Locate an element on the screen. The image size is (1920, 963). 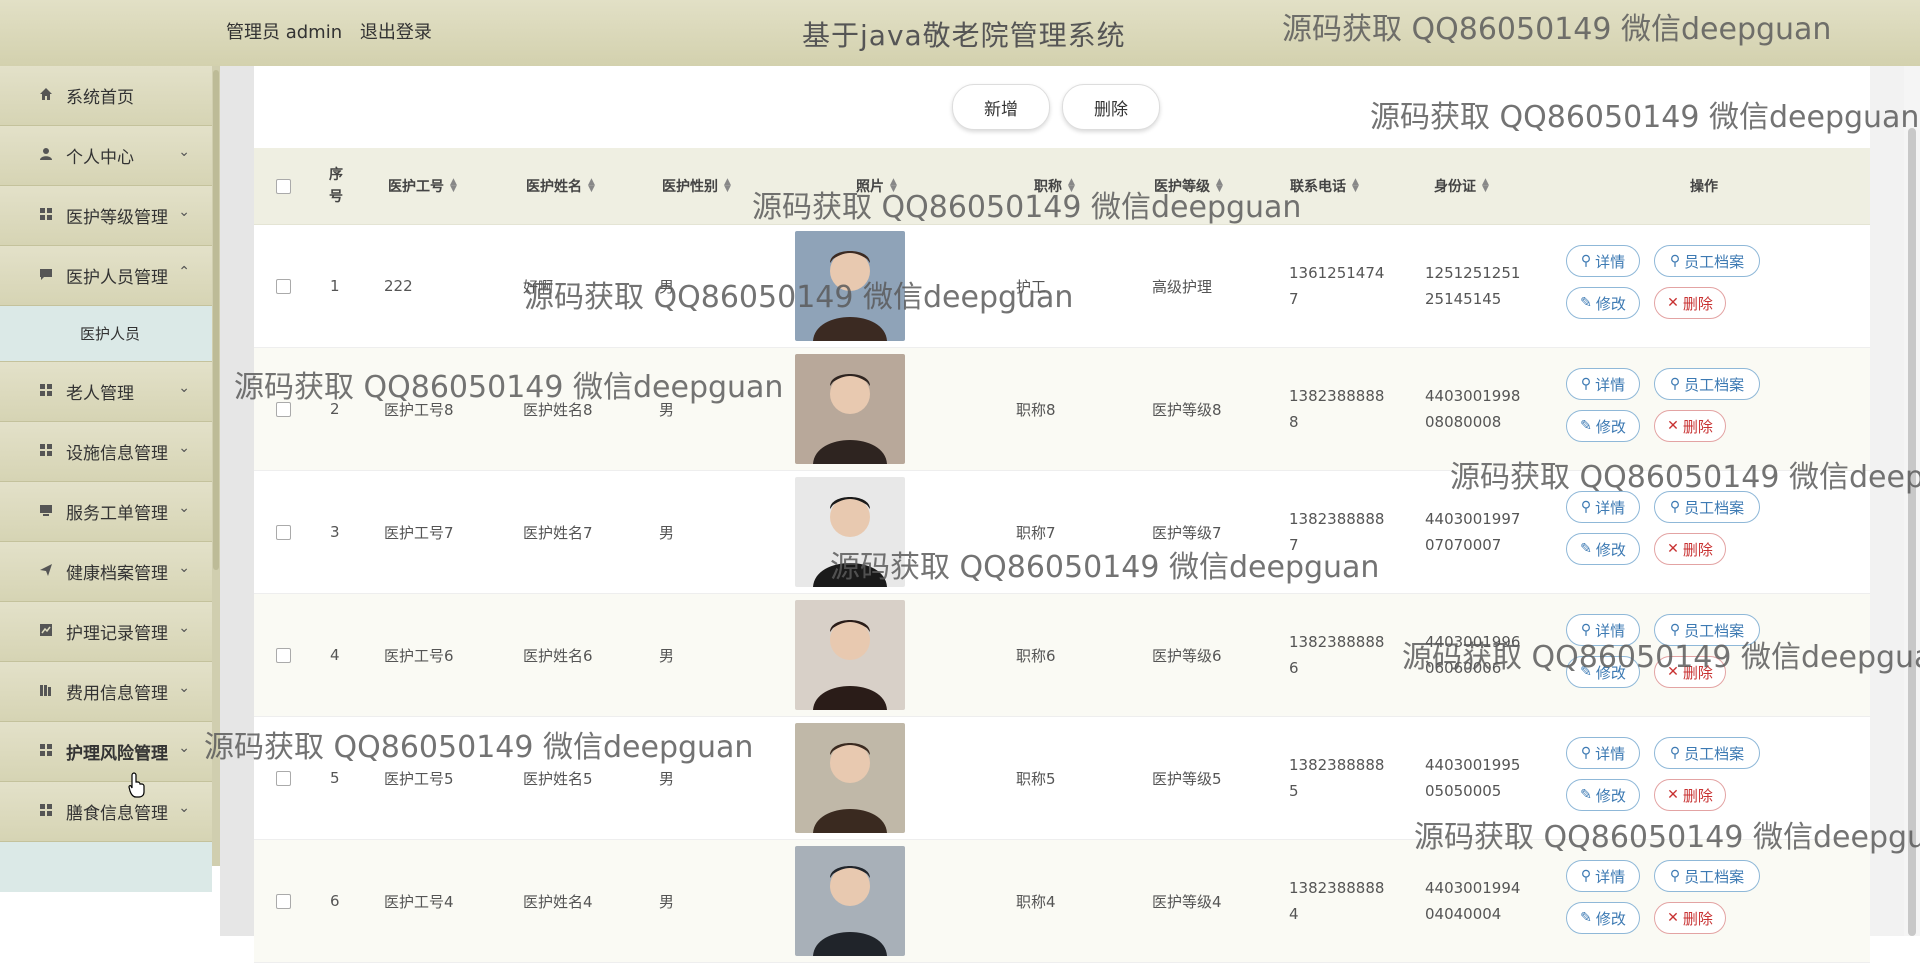
page-title: 基于java敬老院管理系统 is located at coordinates (964, 35).